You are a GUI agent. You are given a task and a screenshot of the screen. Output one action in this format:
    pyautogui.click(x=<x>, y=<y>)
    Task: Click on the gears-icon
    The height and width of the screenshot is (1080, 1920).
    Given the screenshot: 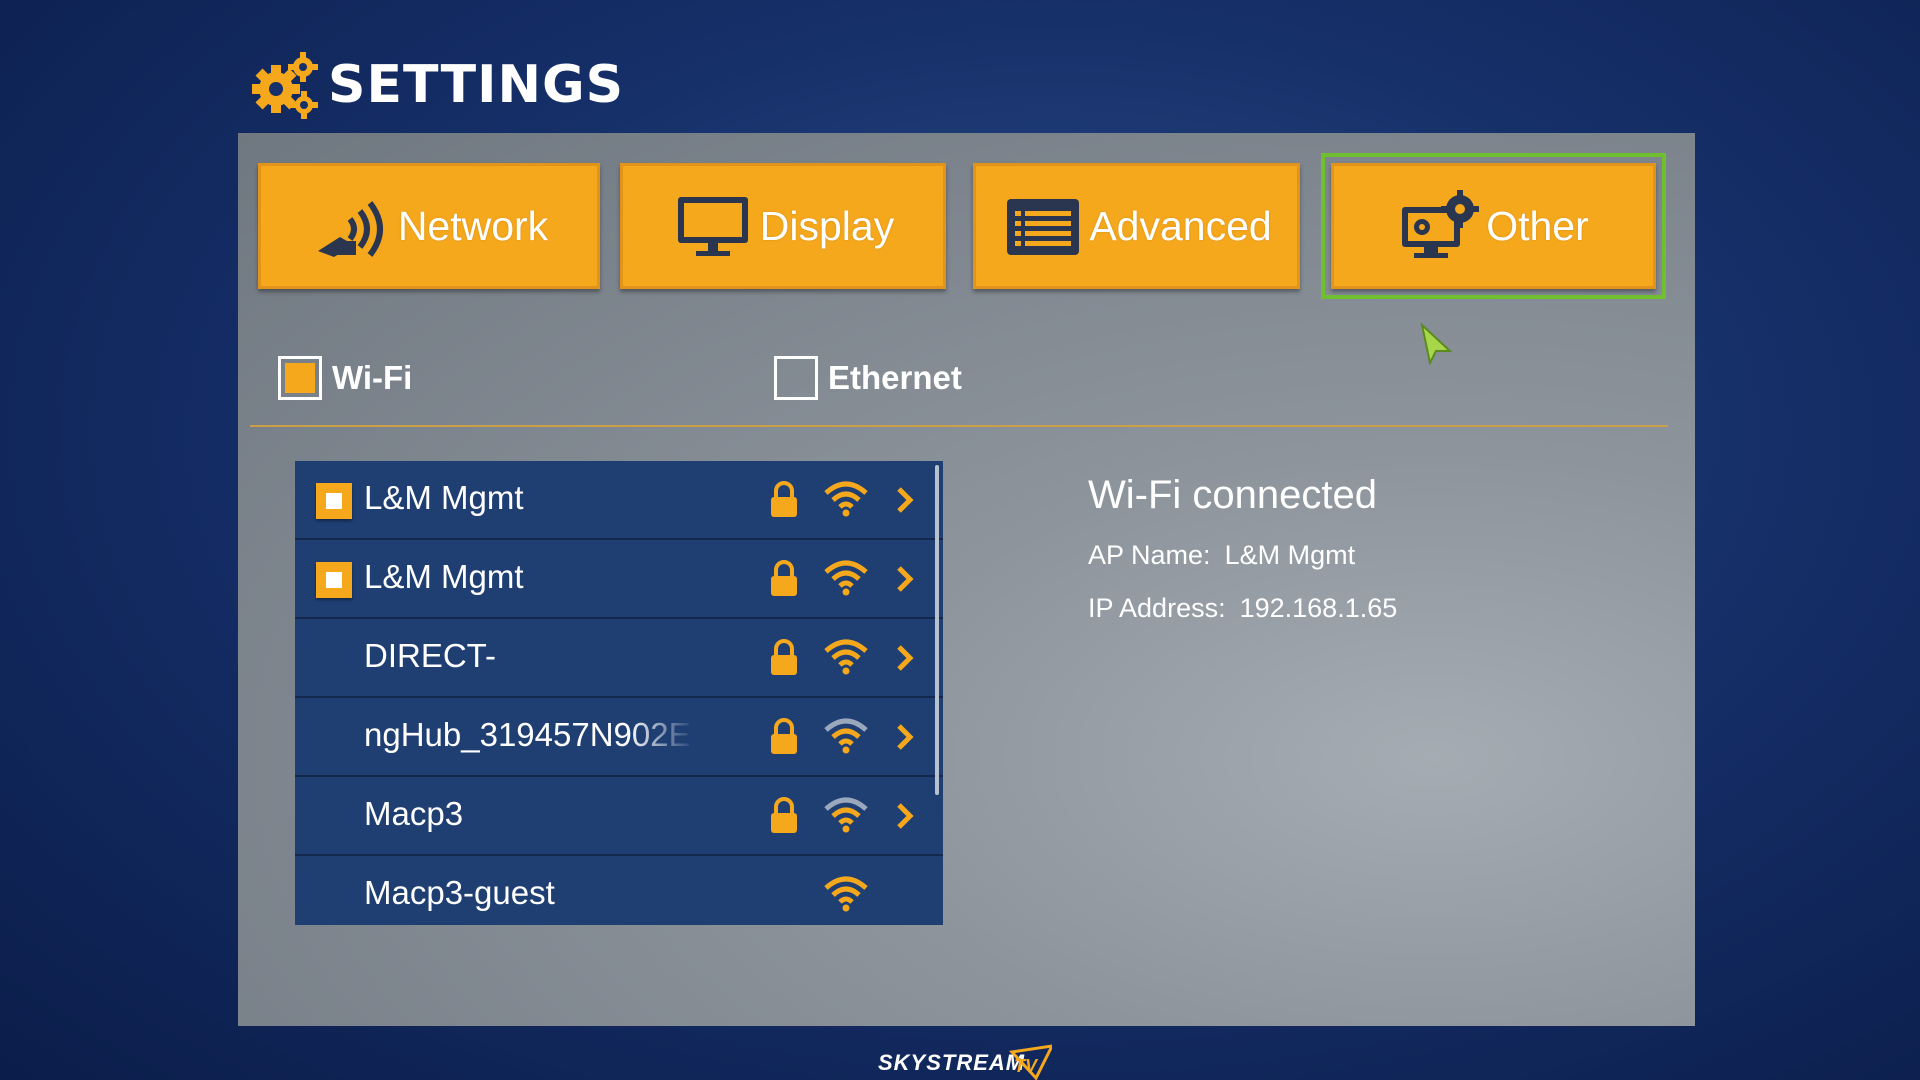 What is the action you would take?
    pyautogui.click(x=285, y=85)
    